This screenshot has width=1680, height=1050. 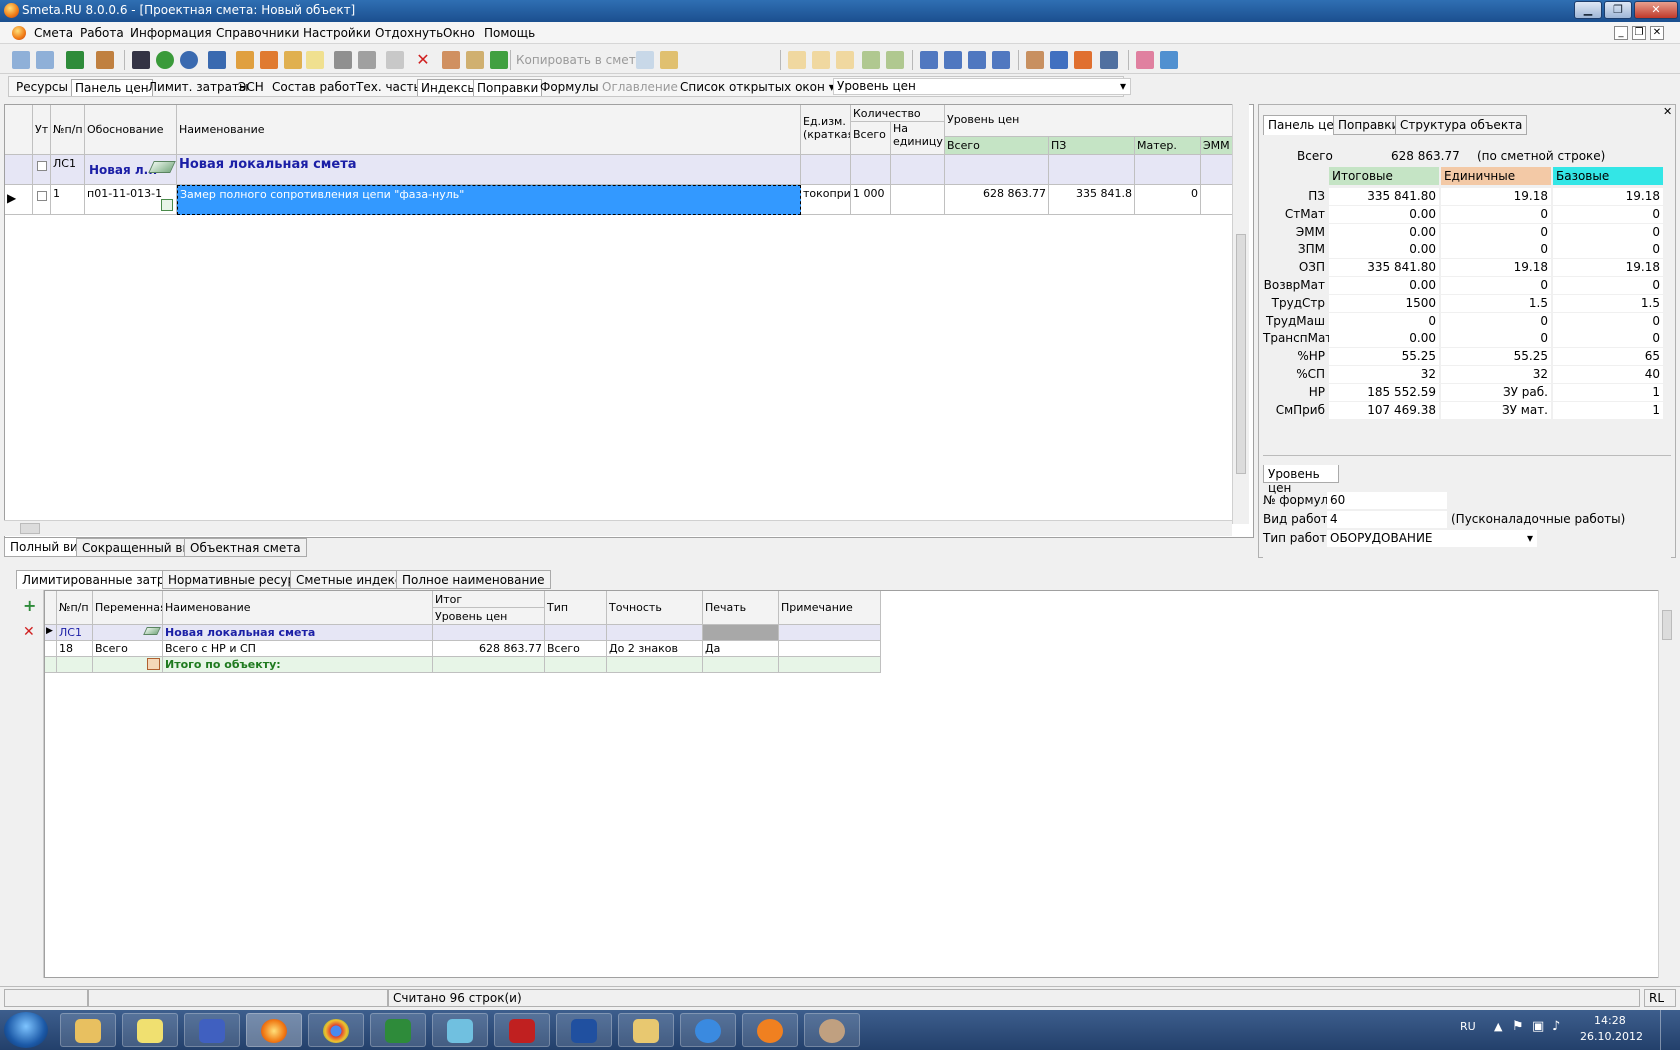 I want to click on price-row-v3: 19.18, so click(x=1608, y=268).